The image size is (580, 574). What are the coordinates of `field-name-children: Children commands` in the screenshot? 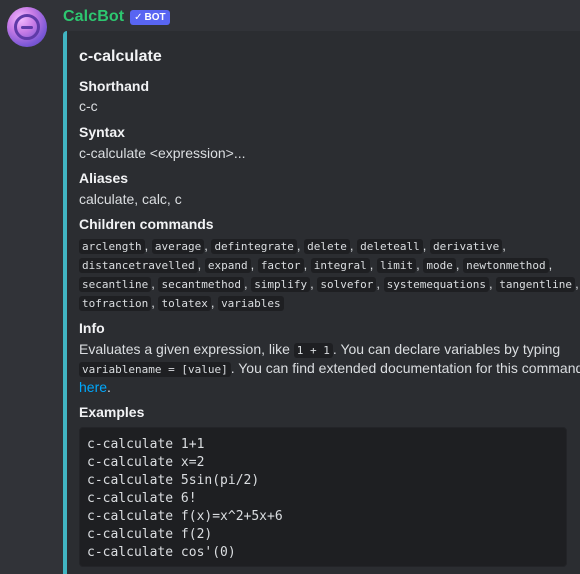 It's located at (146, 224).